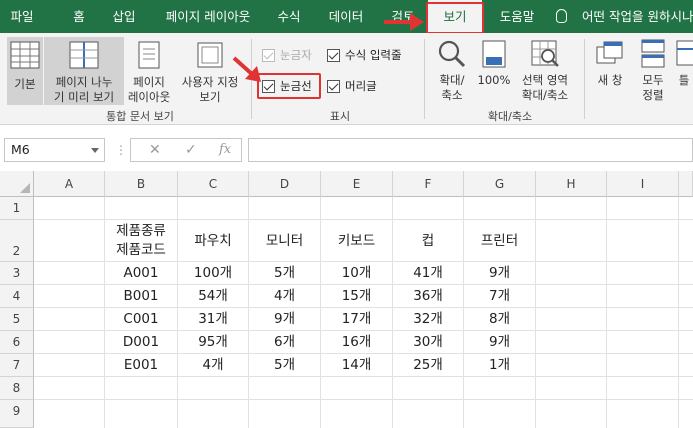 The height and width of the screenshot is (428, 693). What do you see at coordinates (17, 319) in the screenshot?
I see `row-header-5: 5` at bounding box center [17, 319].